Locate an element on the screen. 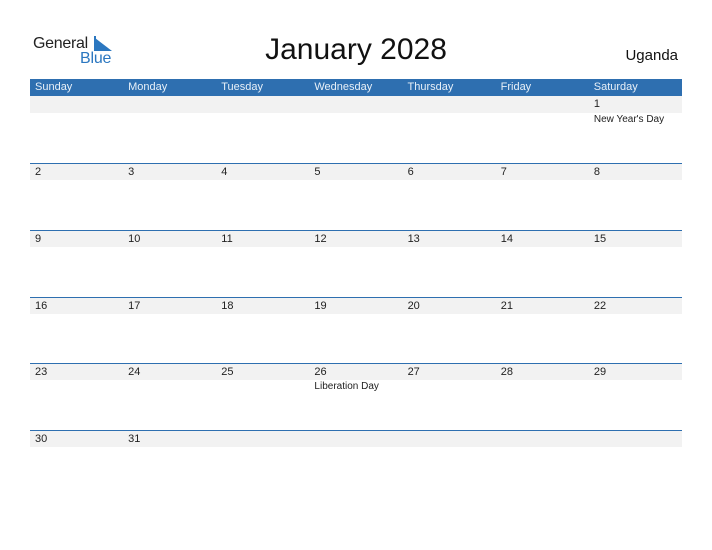 This screenshot has width=712, height=550. day-cell: 12 is located at coordinates (355, 263).